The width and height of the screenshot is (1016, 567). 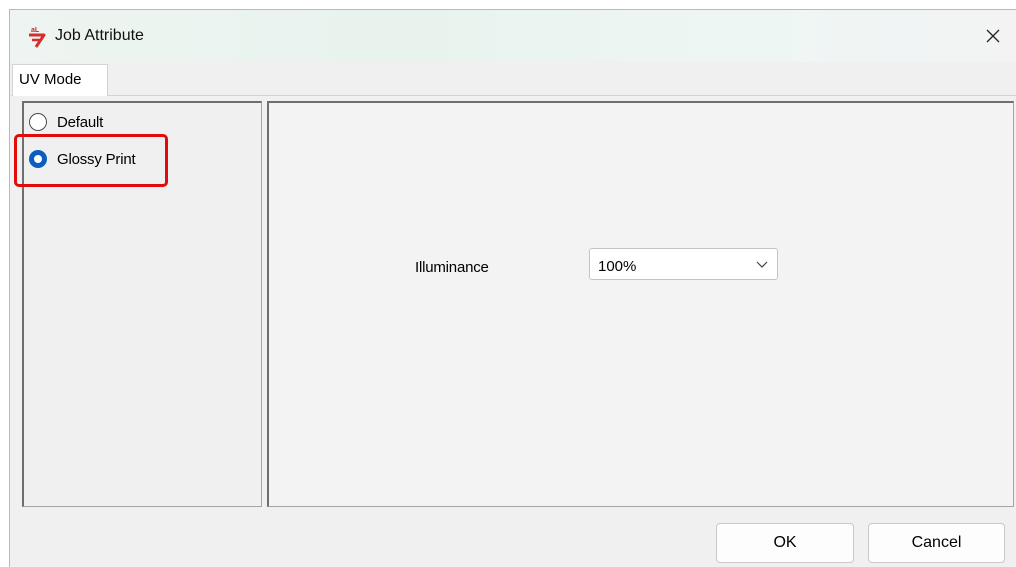 I want to click on selection-highlight-box, so click(x=91, y=160).